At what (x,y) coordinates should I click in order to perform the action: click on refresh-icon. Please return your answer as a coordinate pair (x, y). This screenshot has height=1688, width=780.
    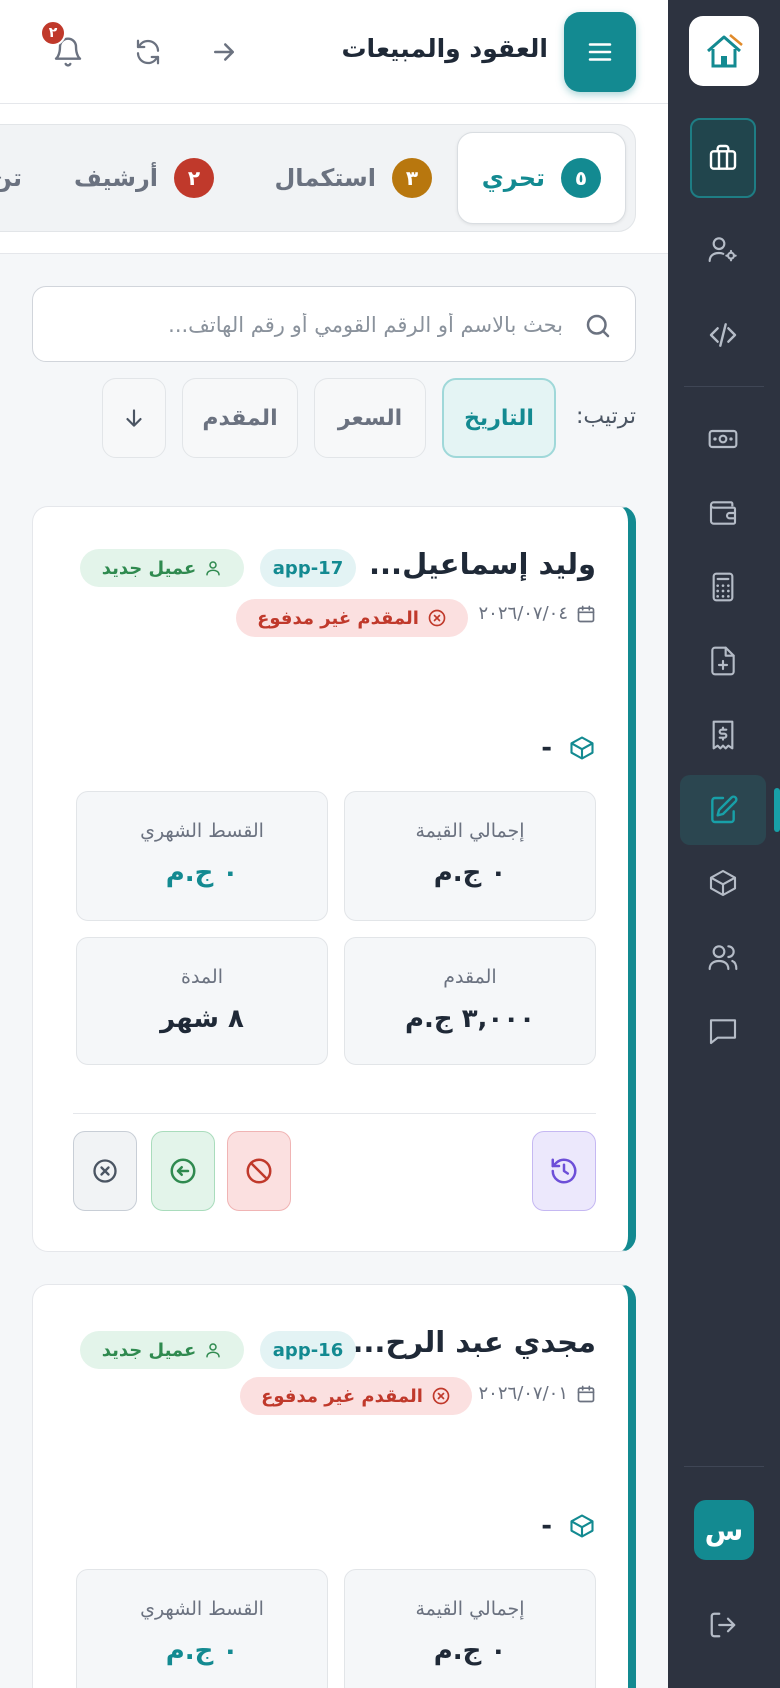
    Looking at the image, I should click on (148, 52).